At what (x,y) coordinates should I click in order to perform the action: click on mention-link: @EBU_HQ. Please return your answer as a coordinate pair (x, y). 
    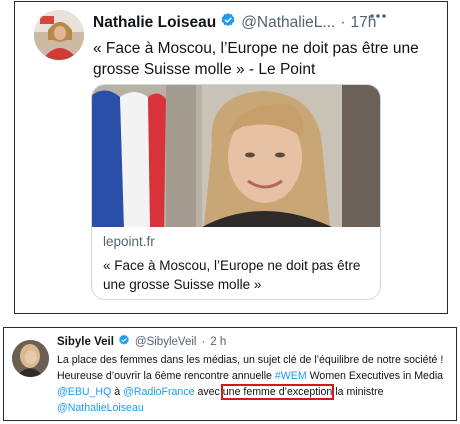
    Looking at the image, I should click on (84, 392).